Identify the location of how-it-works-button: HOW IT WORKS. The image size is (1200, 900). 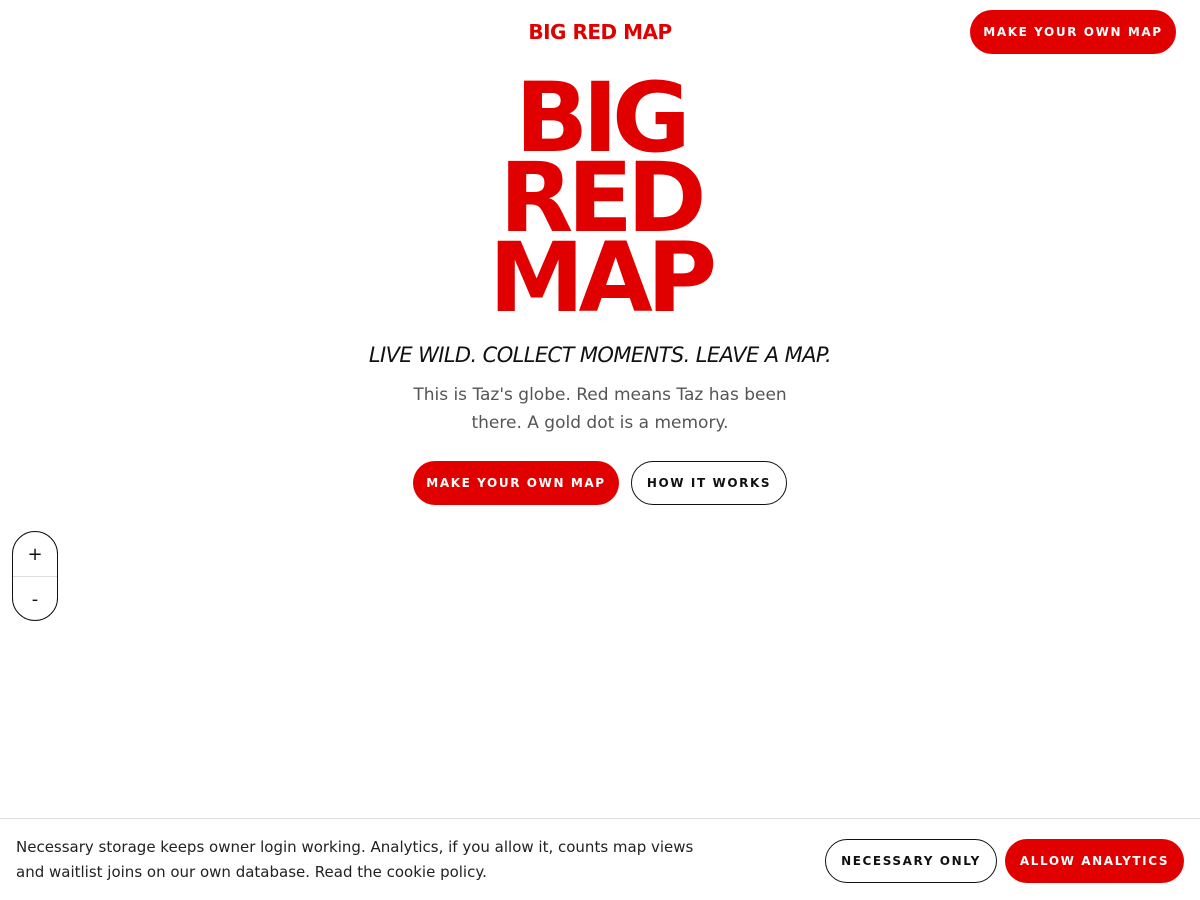
(709, 483).